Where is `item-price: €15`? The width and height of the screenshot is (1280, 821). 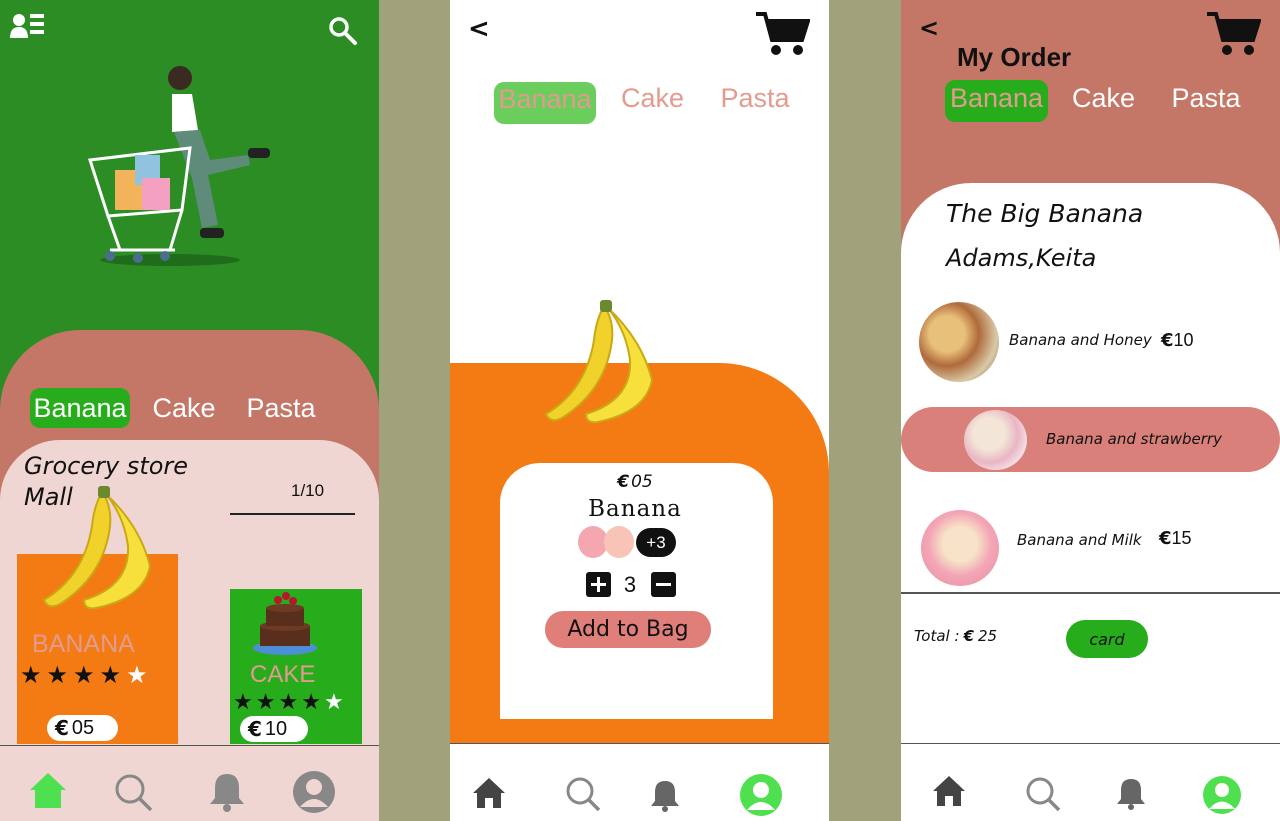
item-price: €15 is located at coordinates (1175, 538).